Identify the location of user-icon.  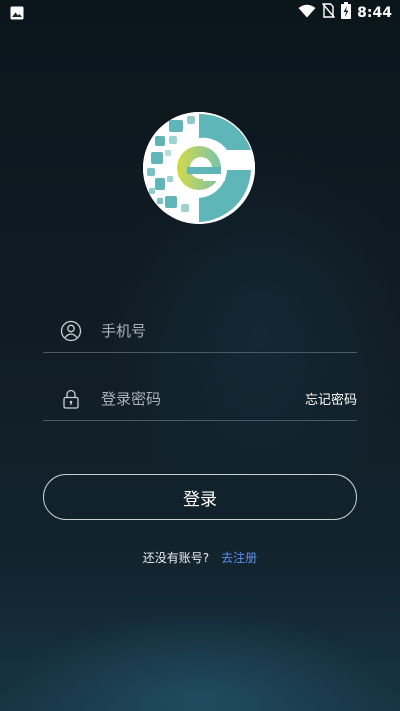
(71, 331).